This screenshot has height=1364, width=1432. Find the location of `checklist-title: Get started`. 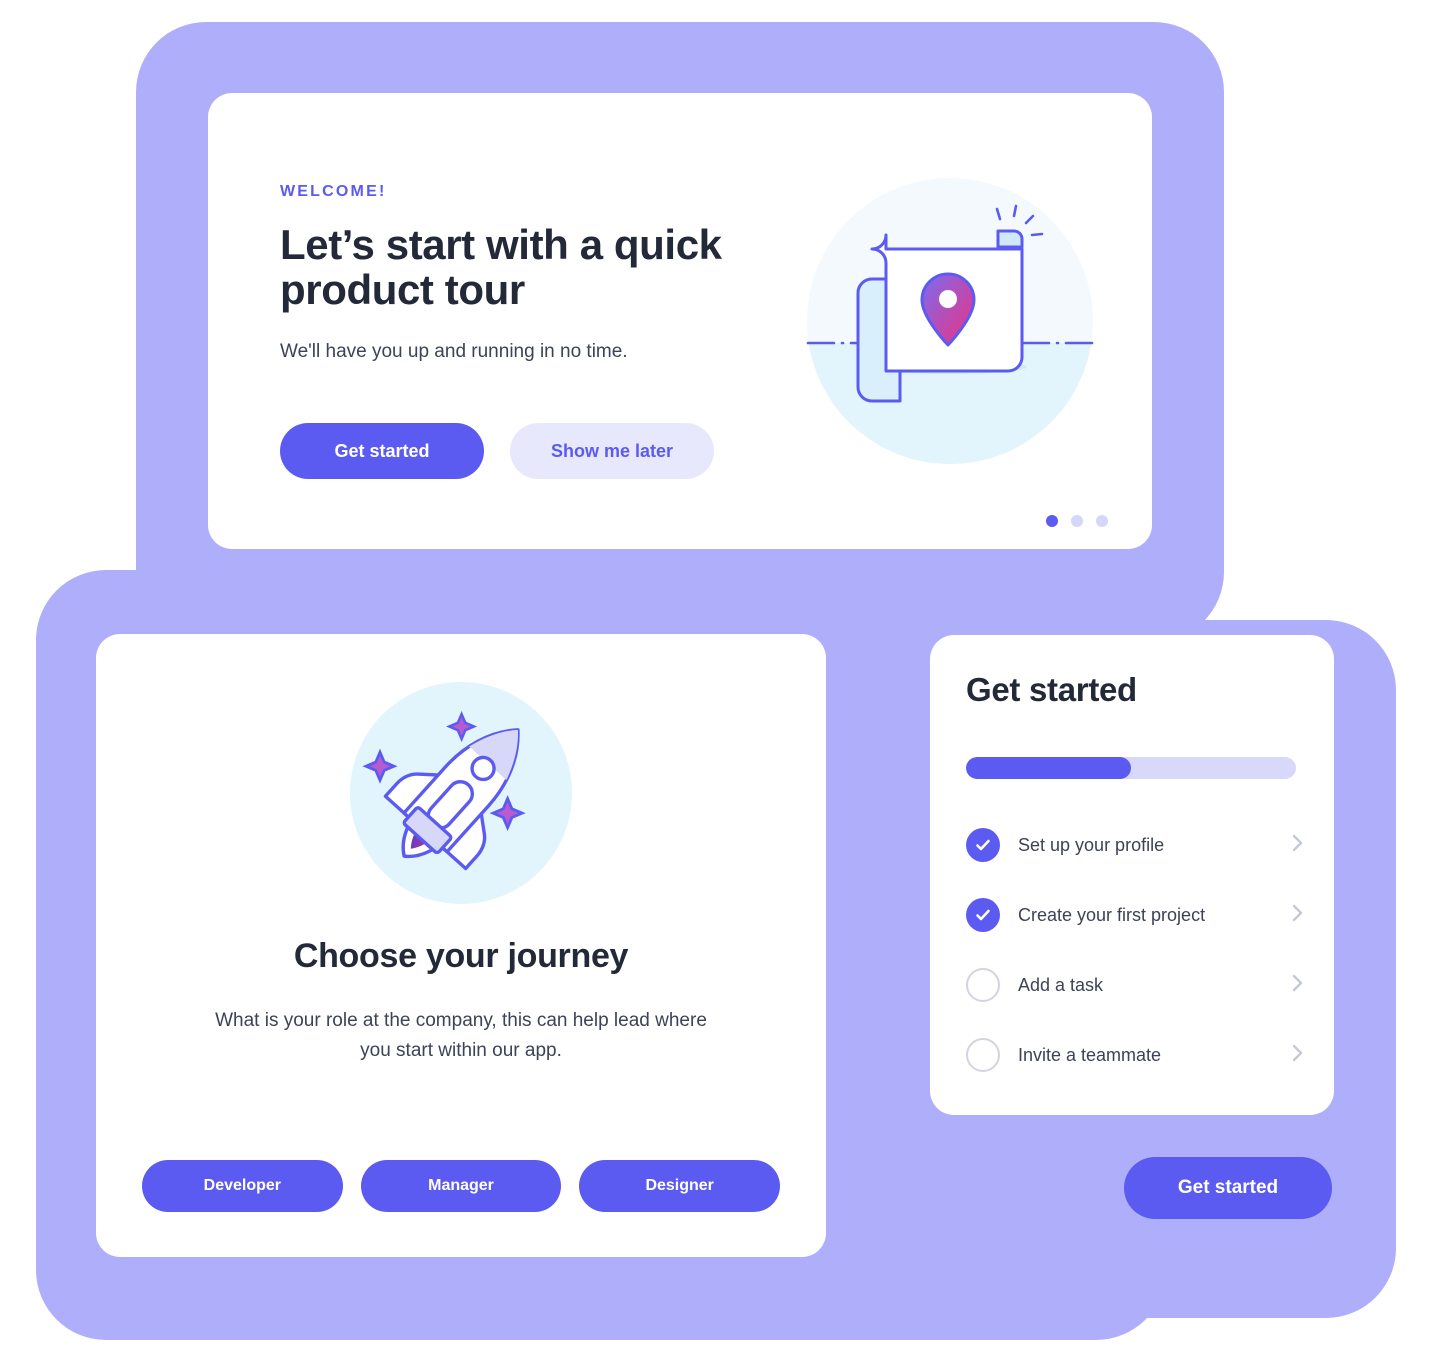

checklist-title: Get started is located at coordinates (1051, 689).